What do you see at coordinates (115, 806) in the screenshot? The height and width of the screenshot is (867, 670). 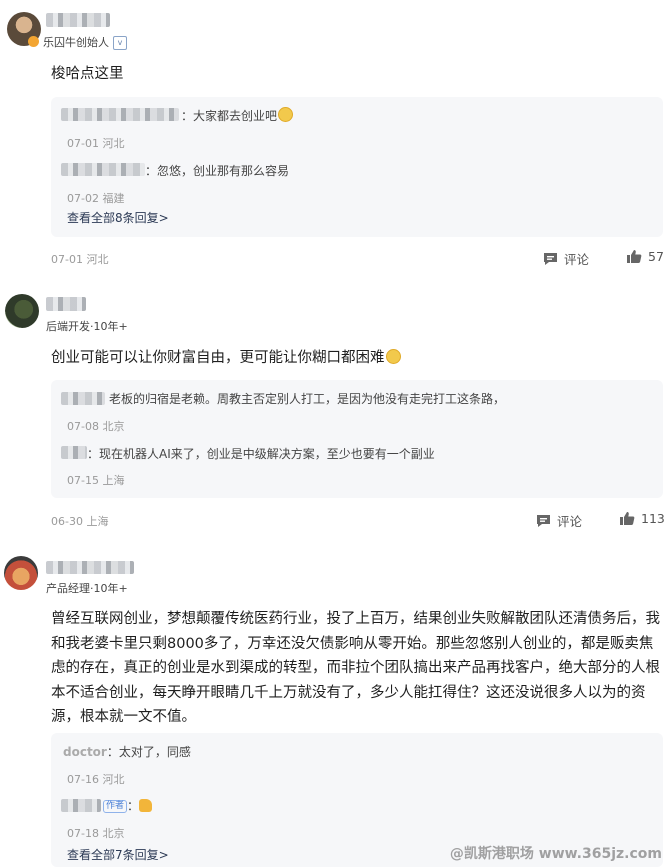 I see `author-tag: 作者` at bounding box center [115, 806].